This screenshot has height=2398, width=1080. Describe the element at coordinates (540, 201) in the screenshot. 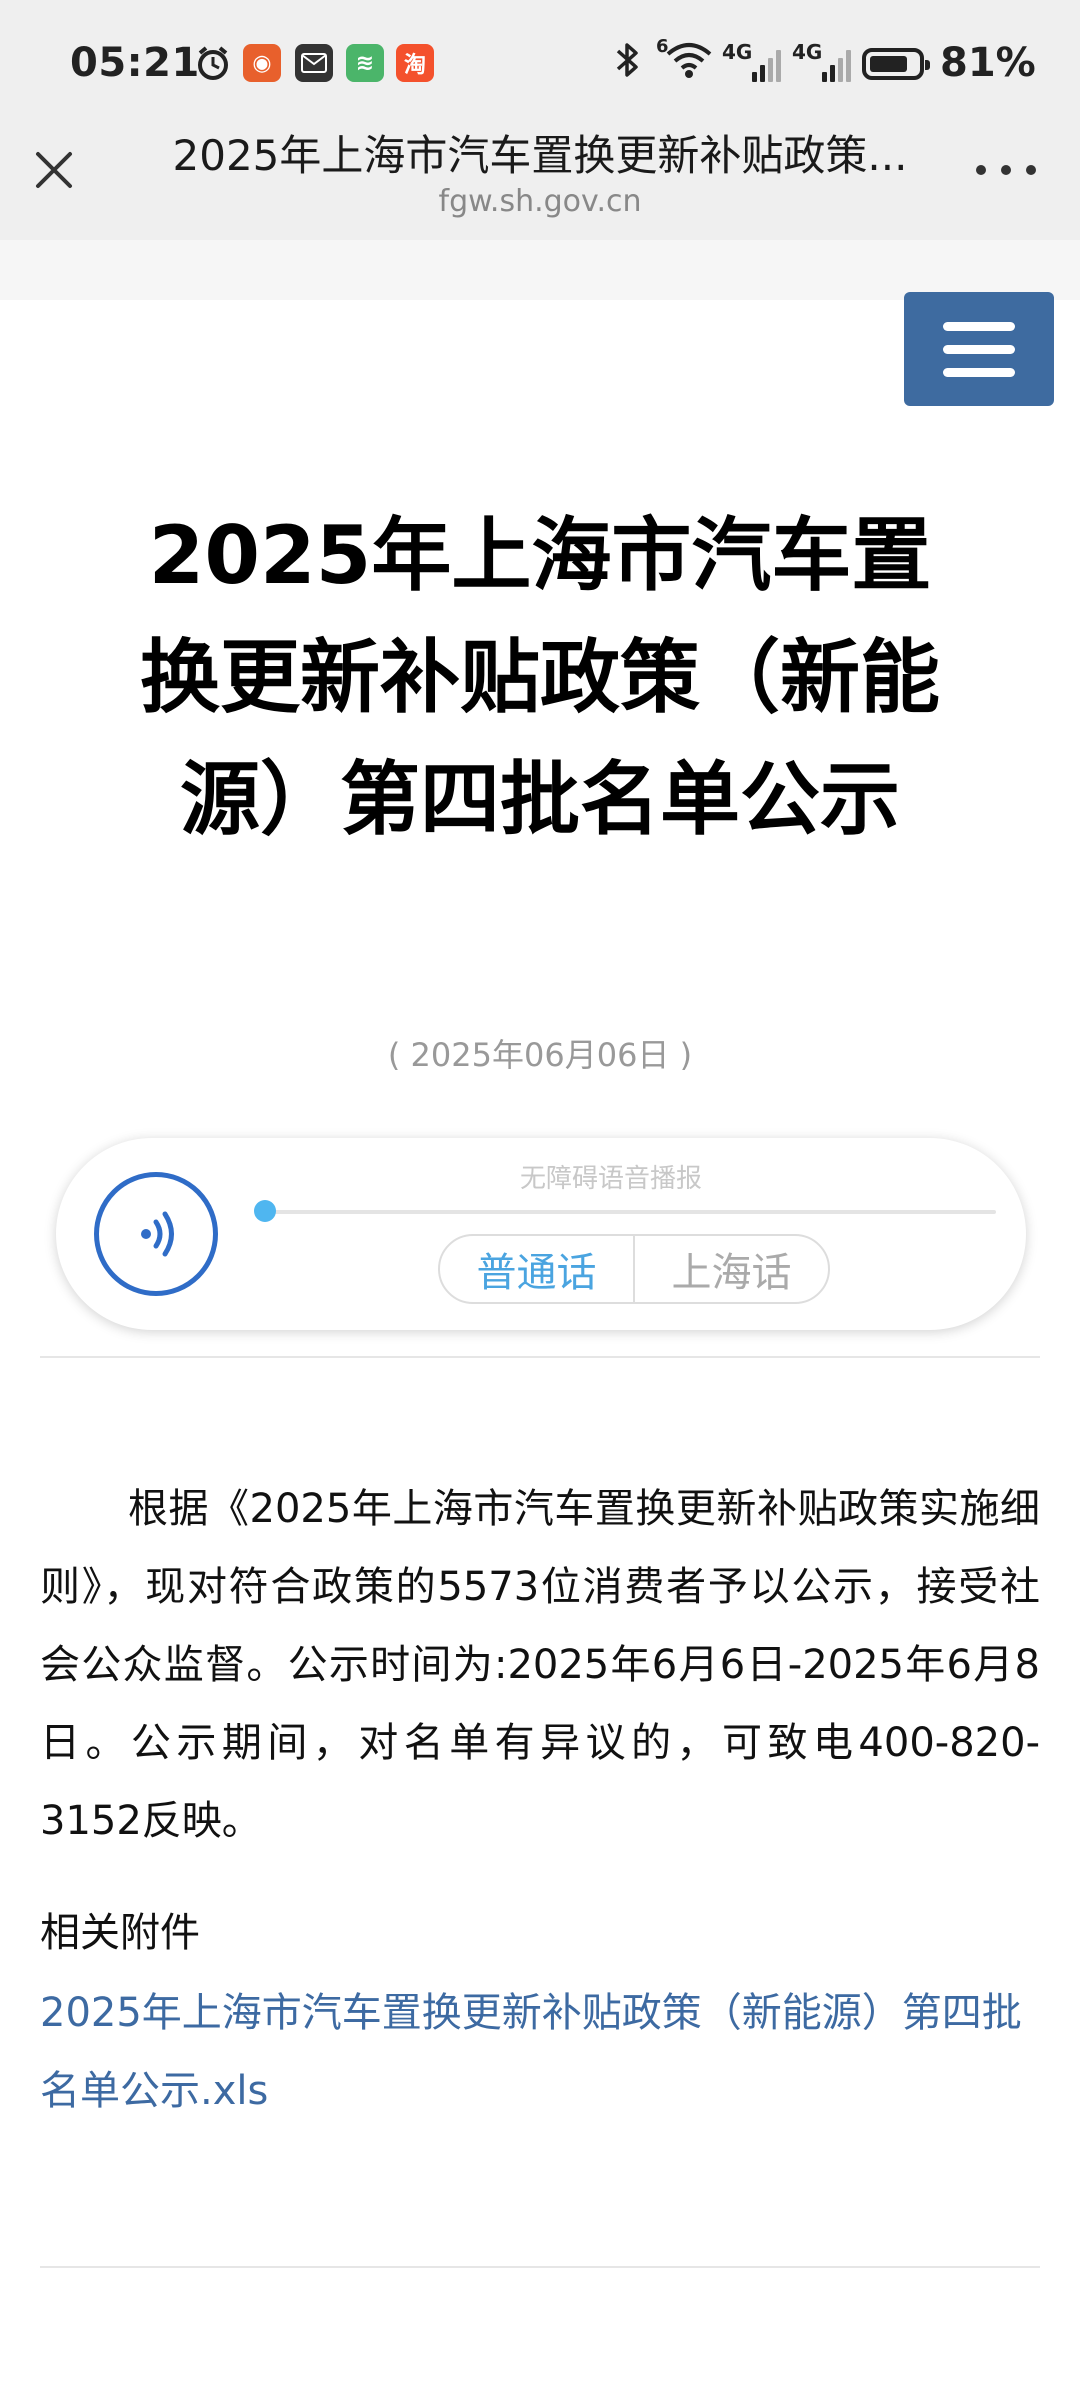

I see `page-url: fgw.sh.gov.cn` at that location.